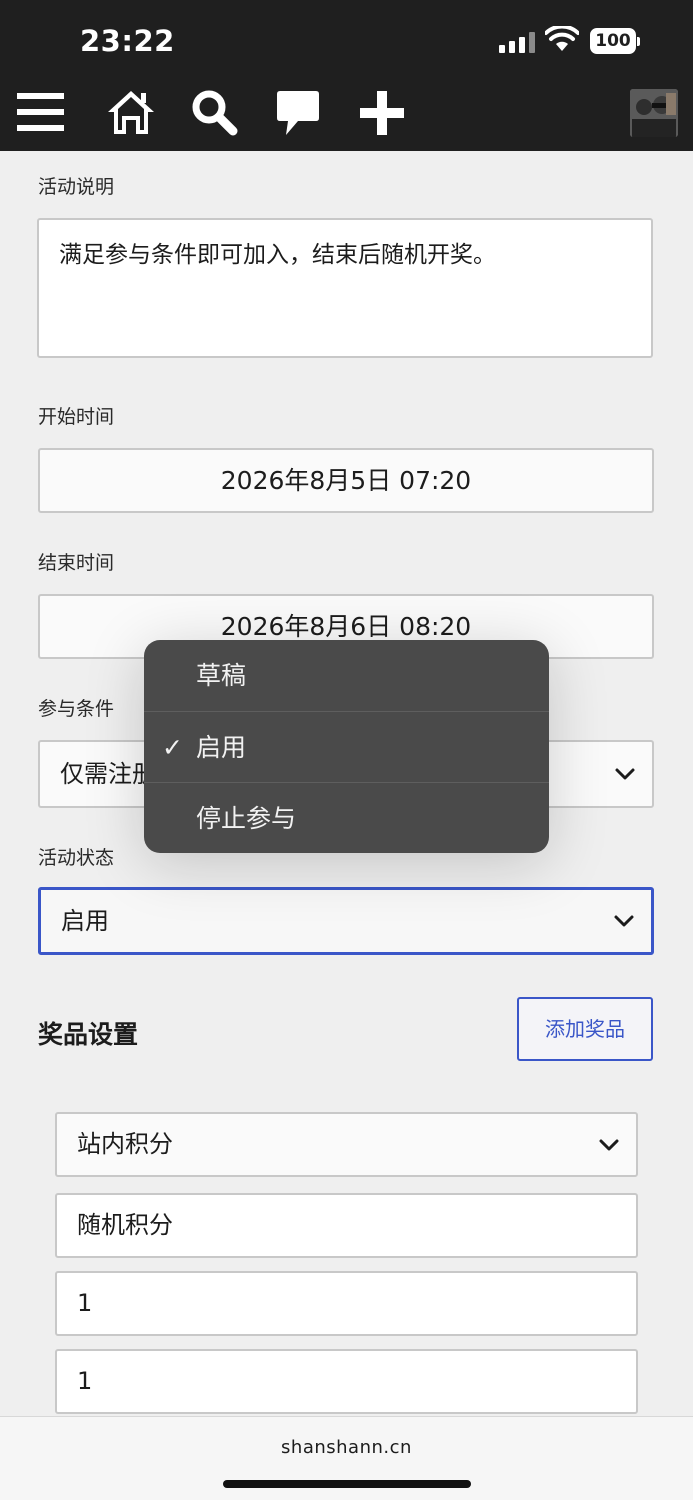 Image resolution: width=693 pixels, height=1500 pixels. Describe the element at coordinates (346, 1225) in the screenshot. I see `prize-name-input: 随机积分` at that location.